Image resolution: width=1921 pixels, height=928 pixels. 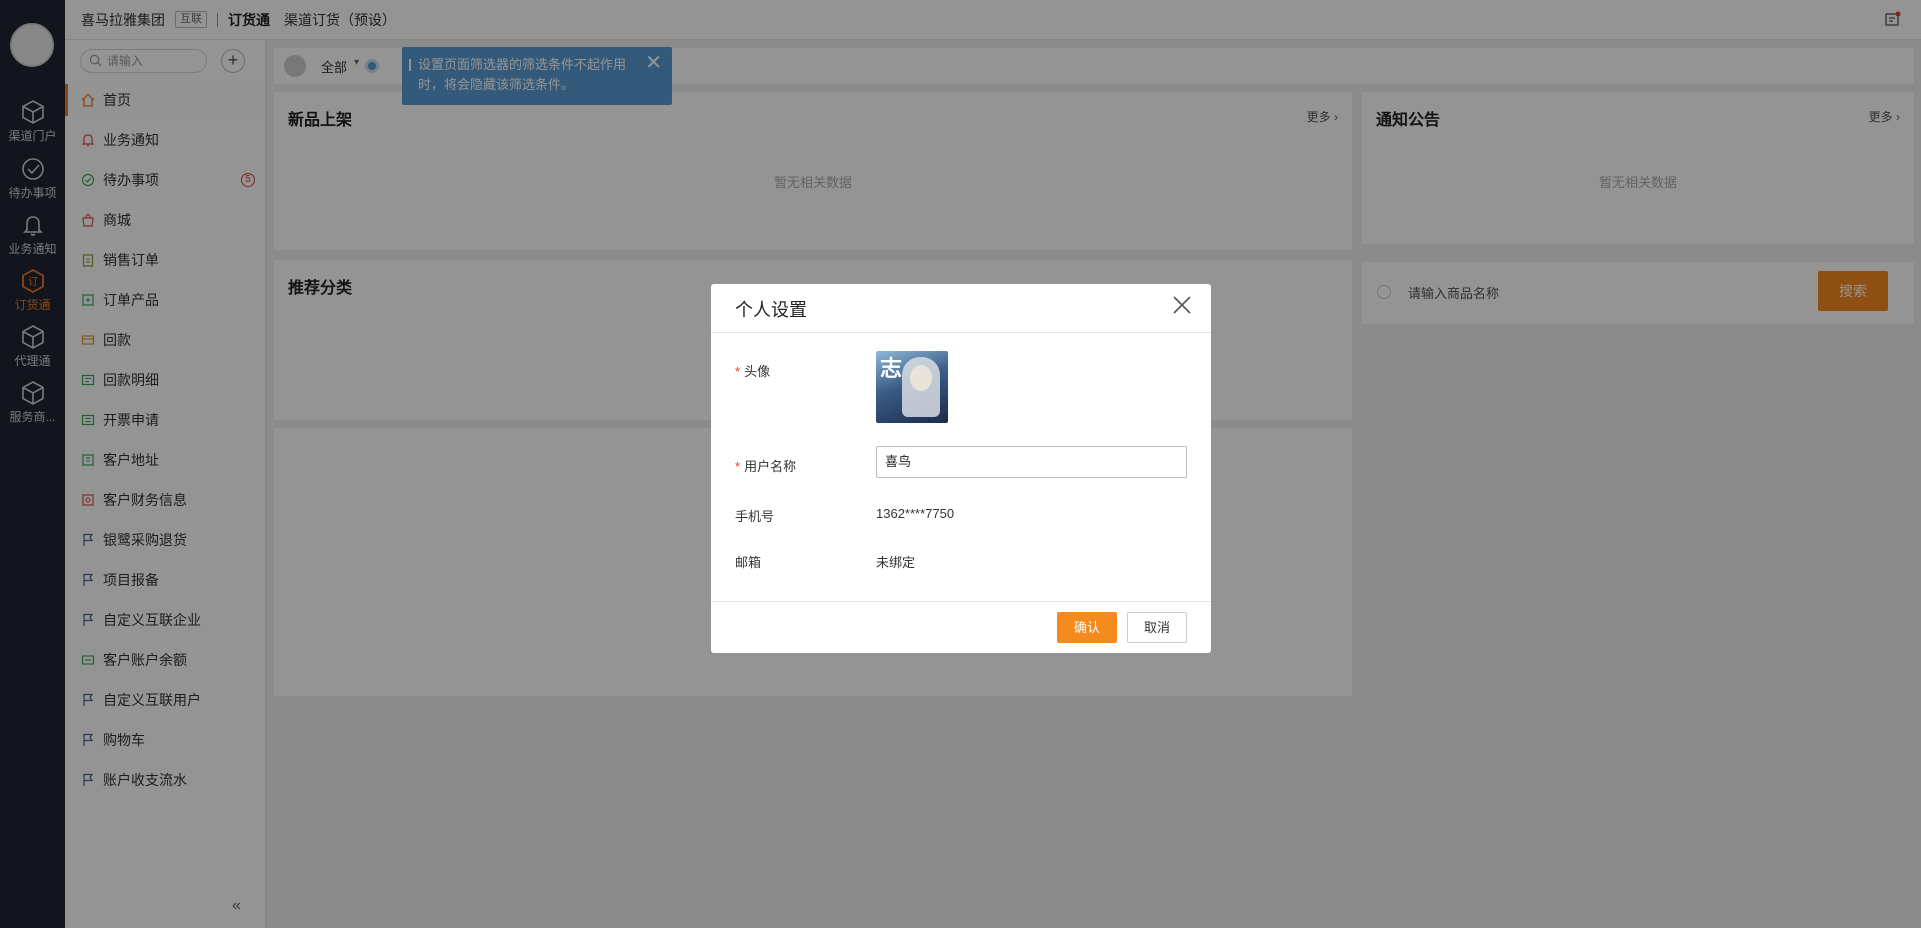 I want to click on dialog-title: 个人设置, so click(x=771, y=310).